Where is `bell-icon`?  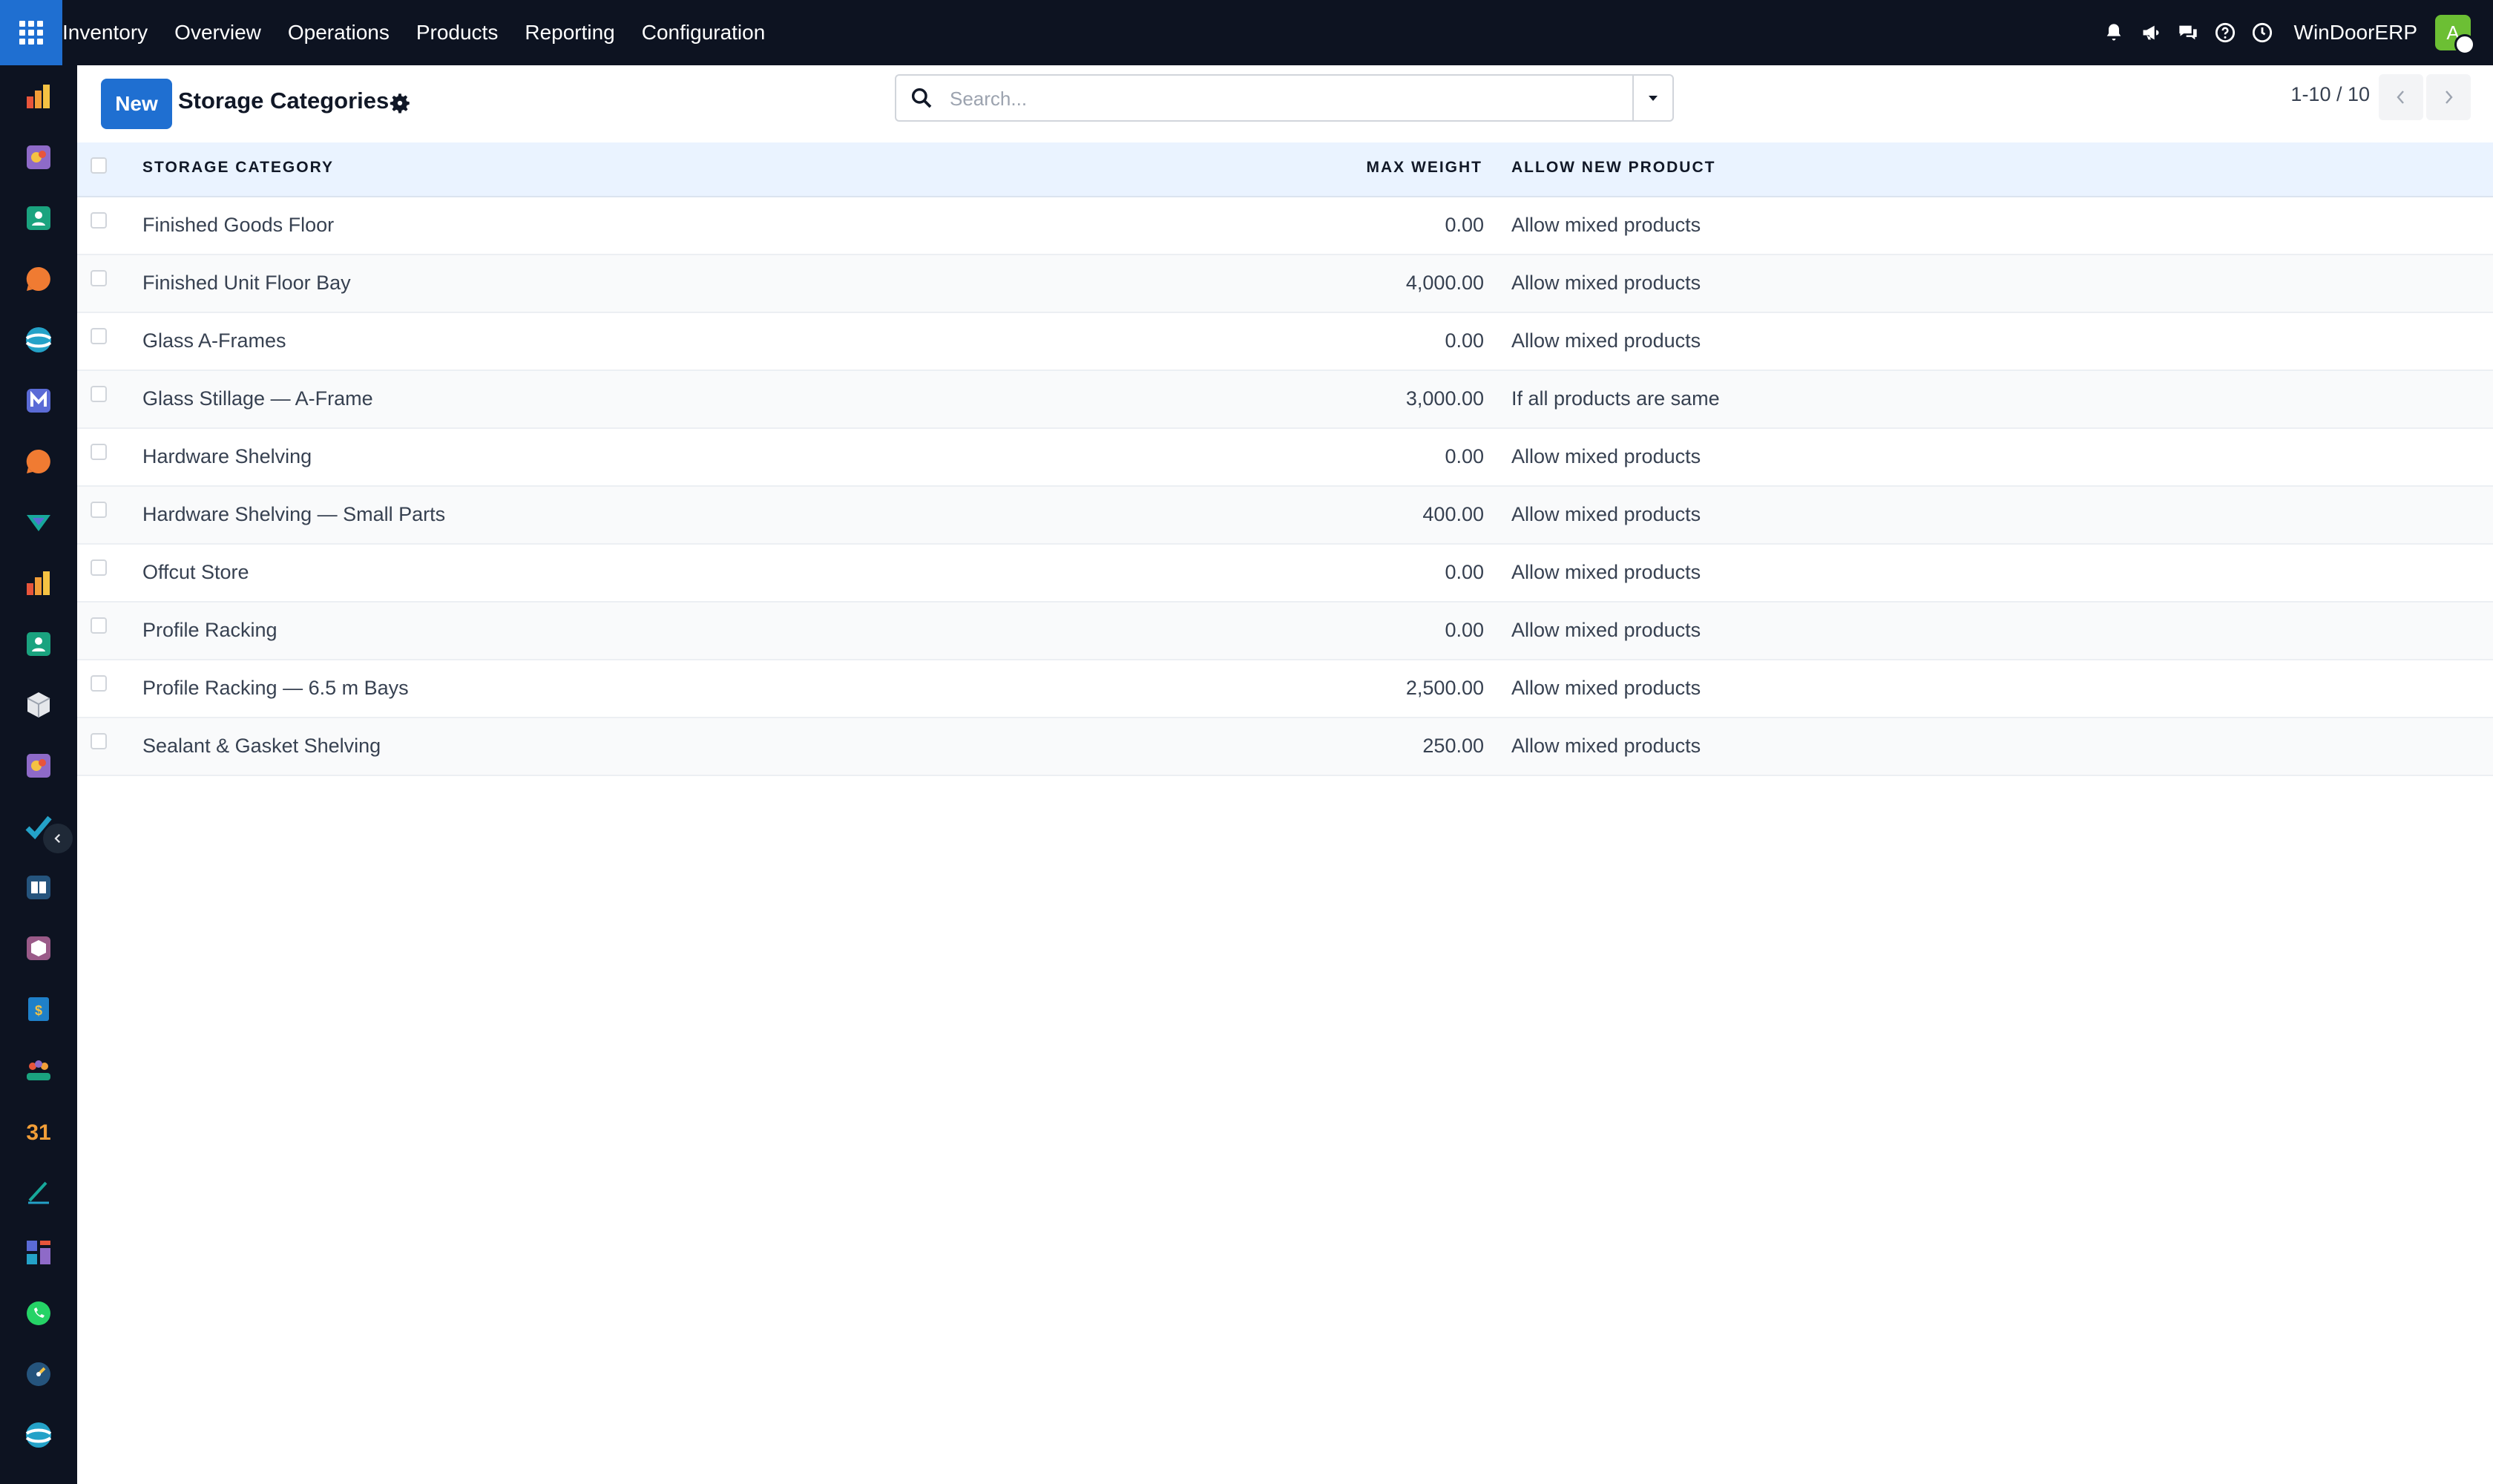
bell-icon is located at coordinates (2113, 32).